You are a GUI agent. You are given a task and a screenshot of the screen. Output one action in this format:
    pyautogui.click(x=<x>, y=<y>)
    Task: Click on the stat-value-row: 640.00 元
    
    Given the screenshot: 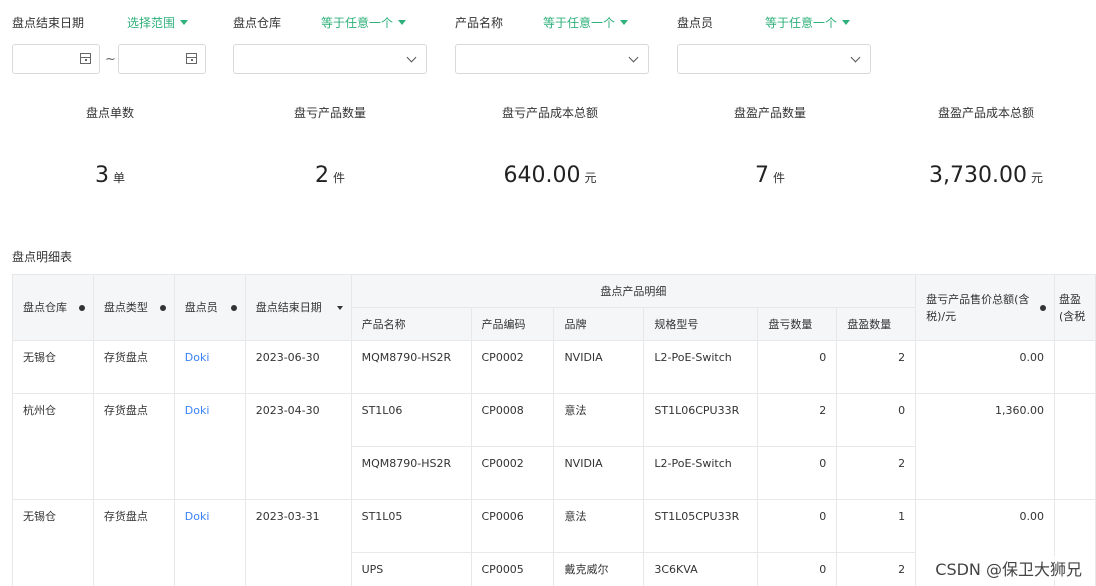 What is the action you would take?
    pyautogui.click(x=550, y=175)
    